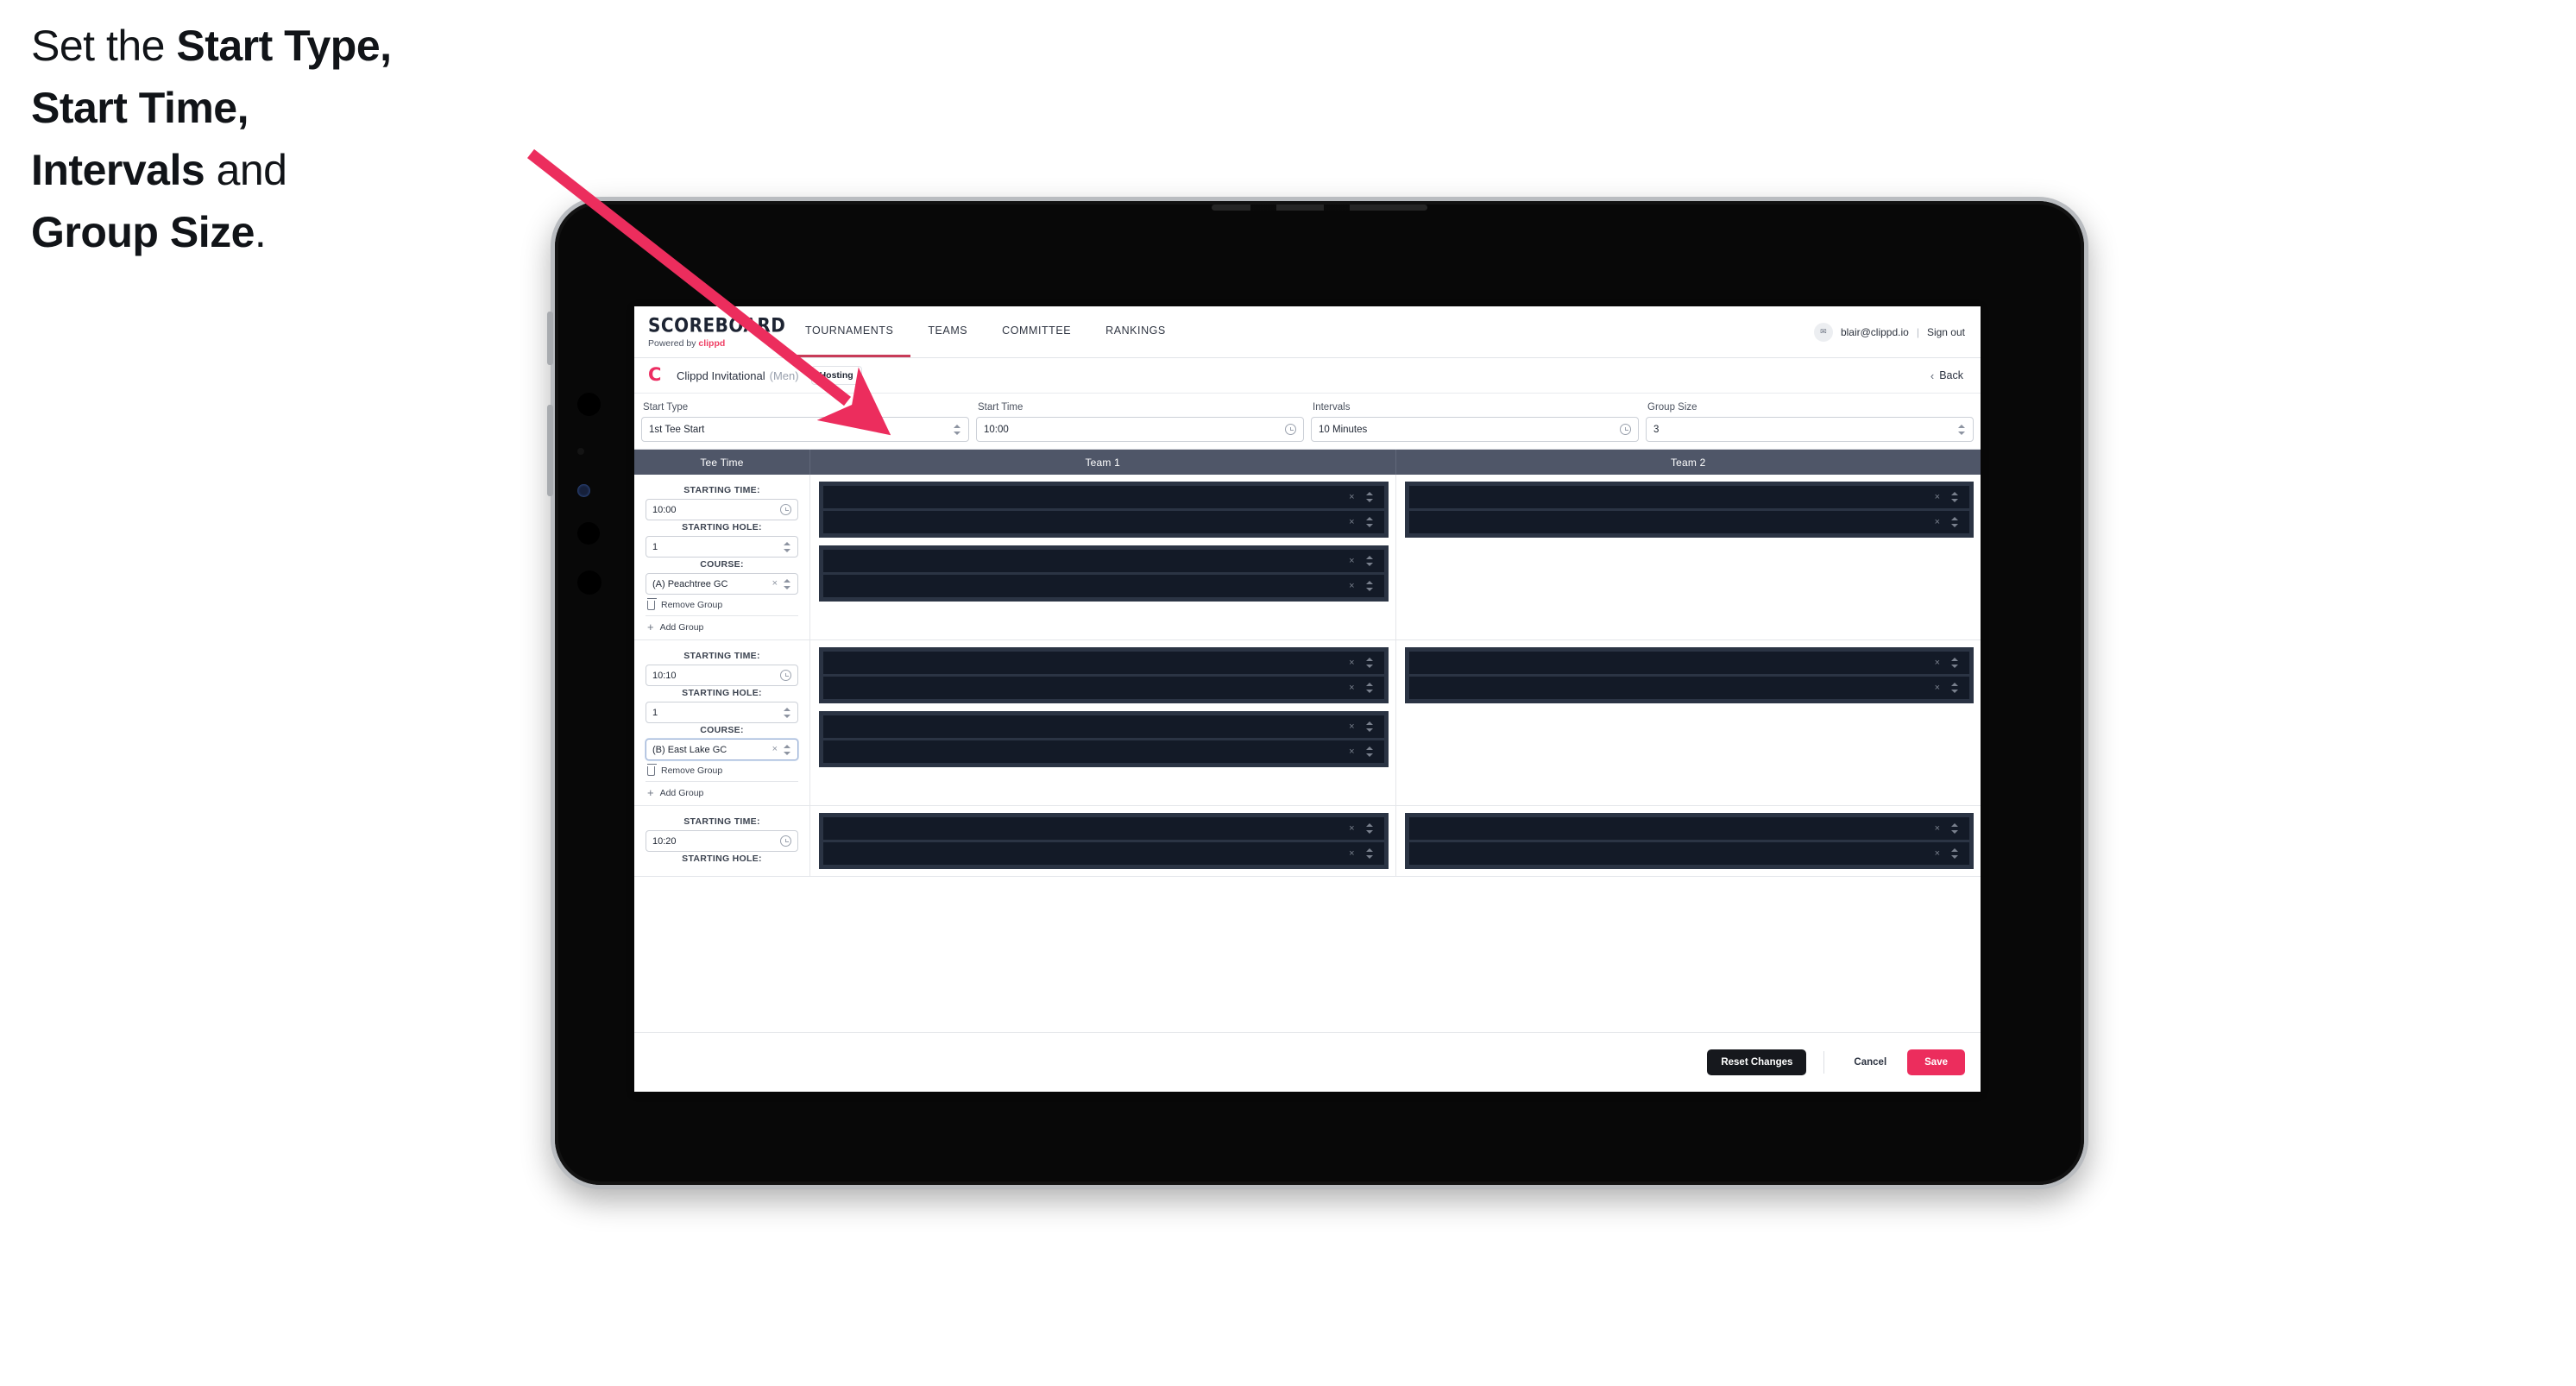 The width and height of the screenshot is (2576, 1386). What do you see at coordinates (836, 376) in the screenshot?
I see `status-badge-hosting: Hosting` at bounding box center [836, 376].